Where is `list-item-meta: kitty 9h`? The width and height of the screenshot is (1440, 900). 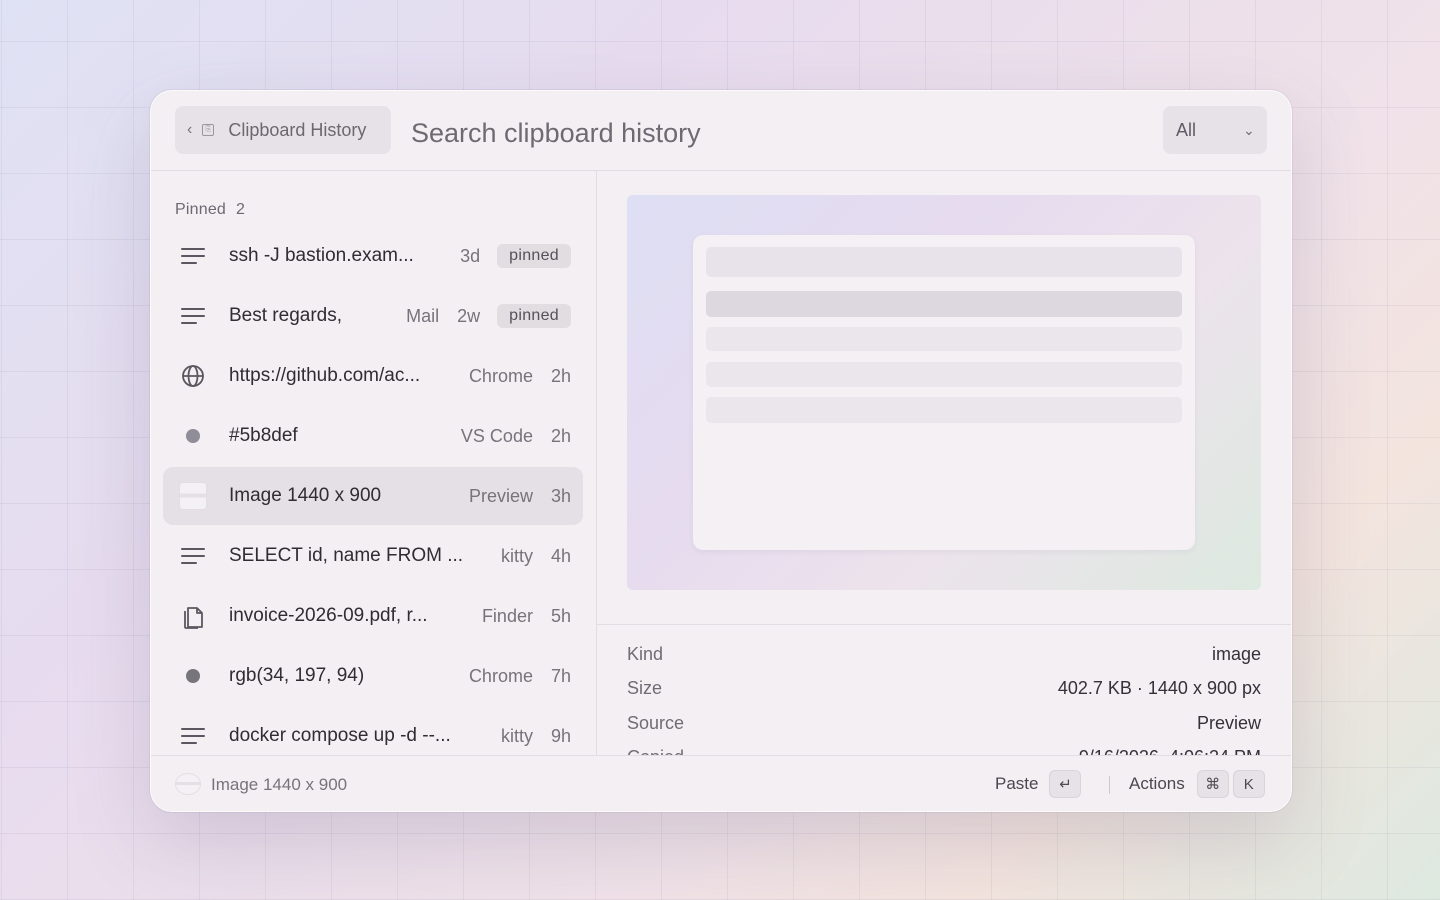 list-item-meta: kitty 9h is located at coordinates (542, 736).